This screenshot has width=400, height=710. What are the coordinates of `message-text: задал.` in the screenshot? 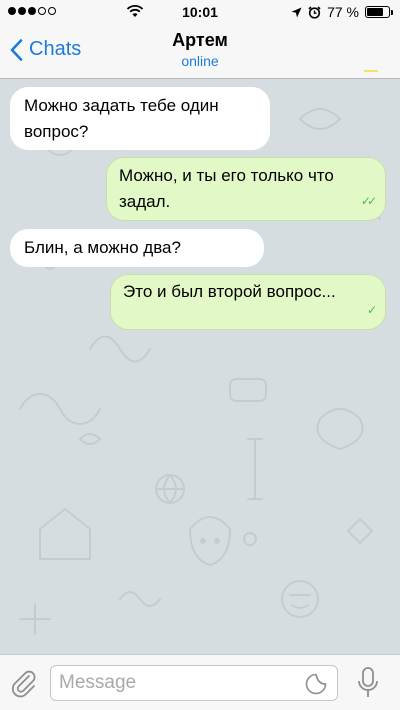 It's located at (145, 201).